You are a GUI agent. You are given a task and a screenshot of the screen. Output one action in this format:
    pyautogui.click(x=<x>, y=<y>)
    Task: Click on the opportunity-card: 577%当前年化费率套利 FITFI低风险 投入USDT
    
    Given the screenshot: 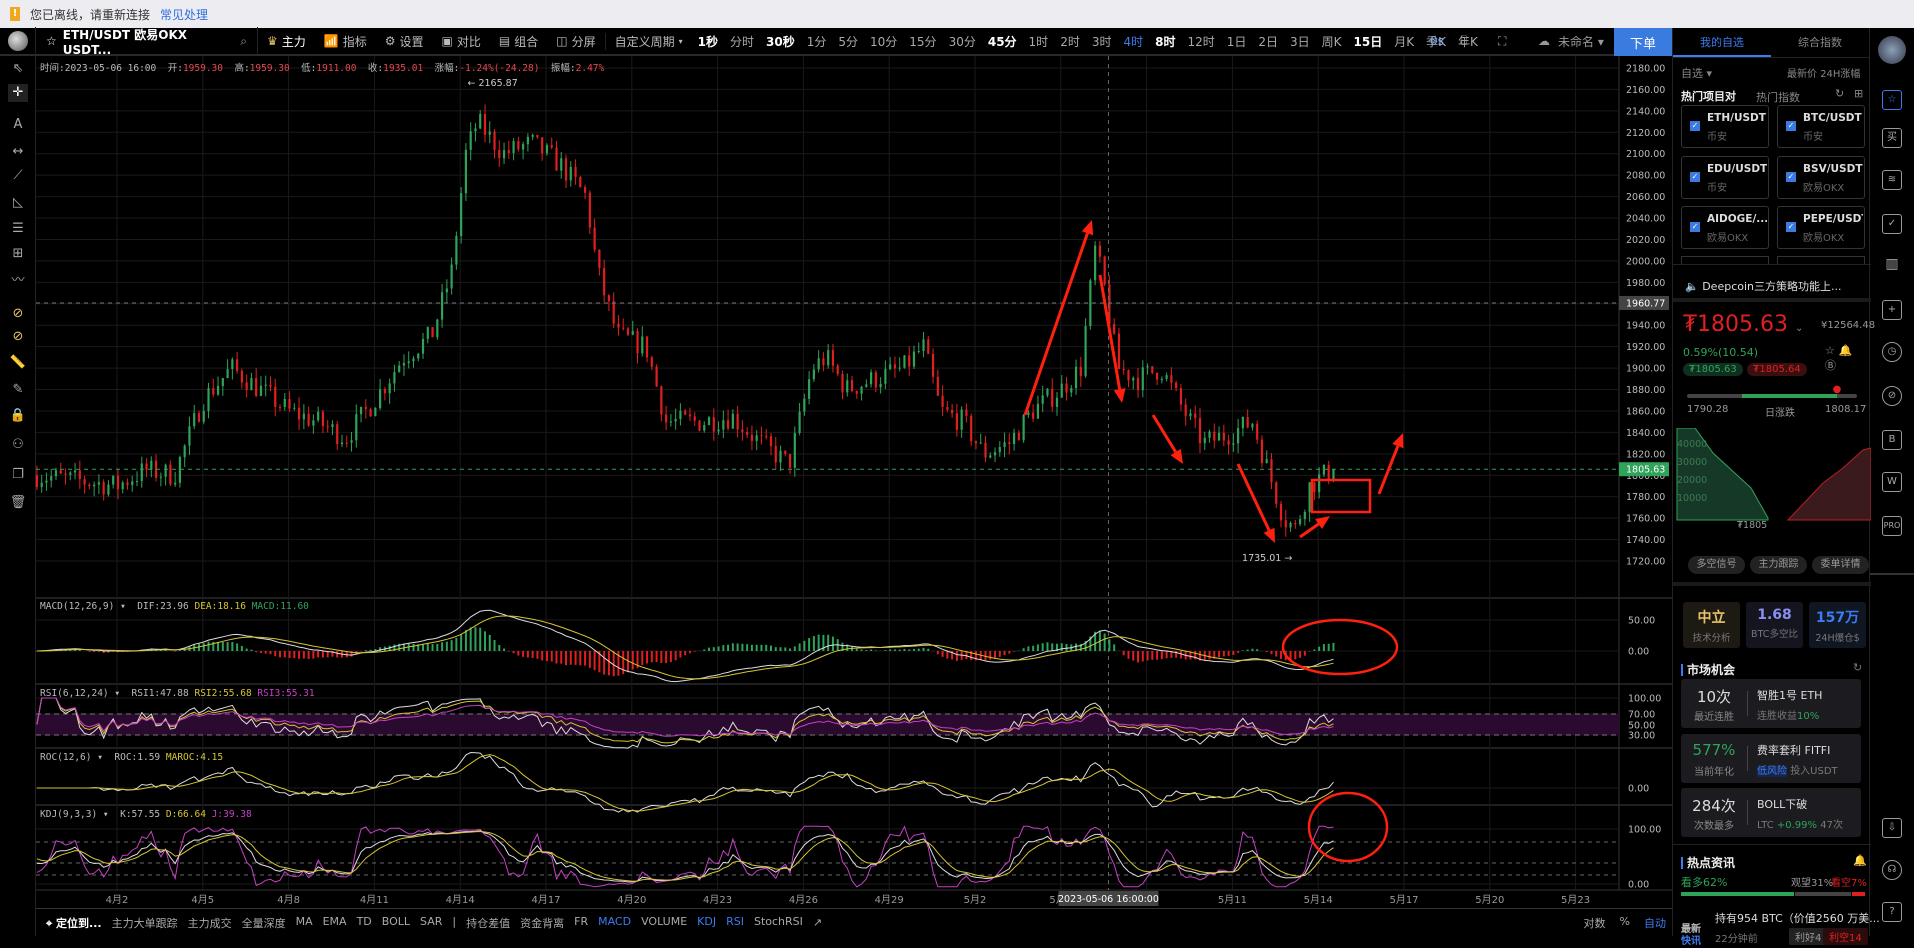 What is the action you would take?
    pyautogui.click(x=1771, y=758)
    